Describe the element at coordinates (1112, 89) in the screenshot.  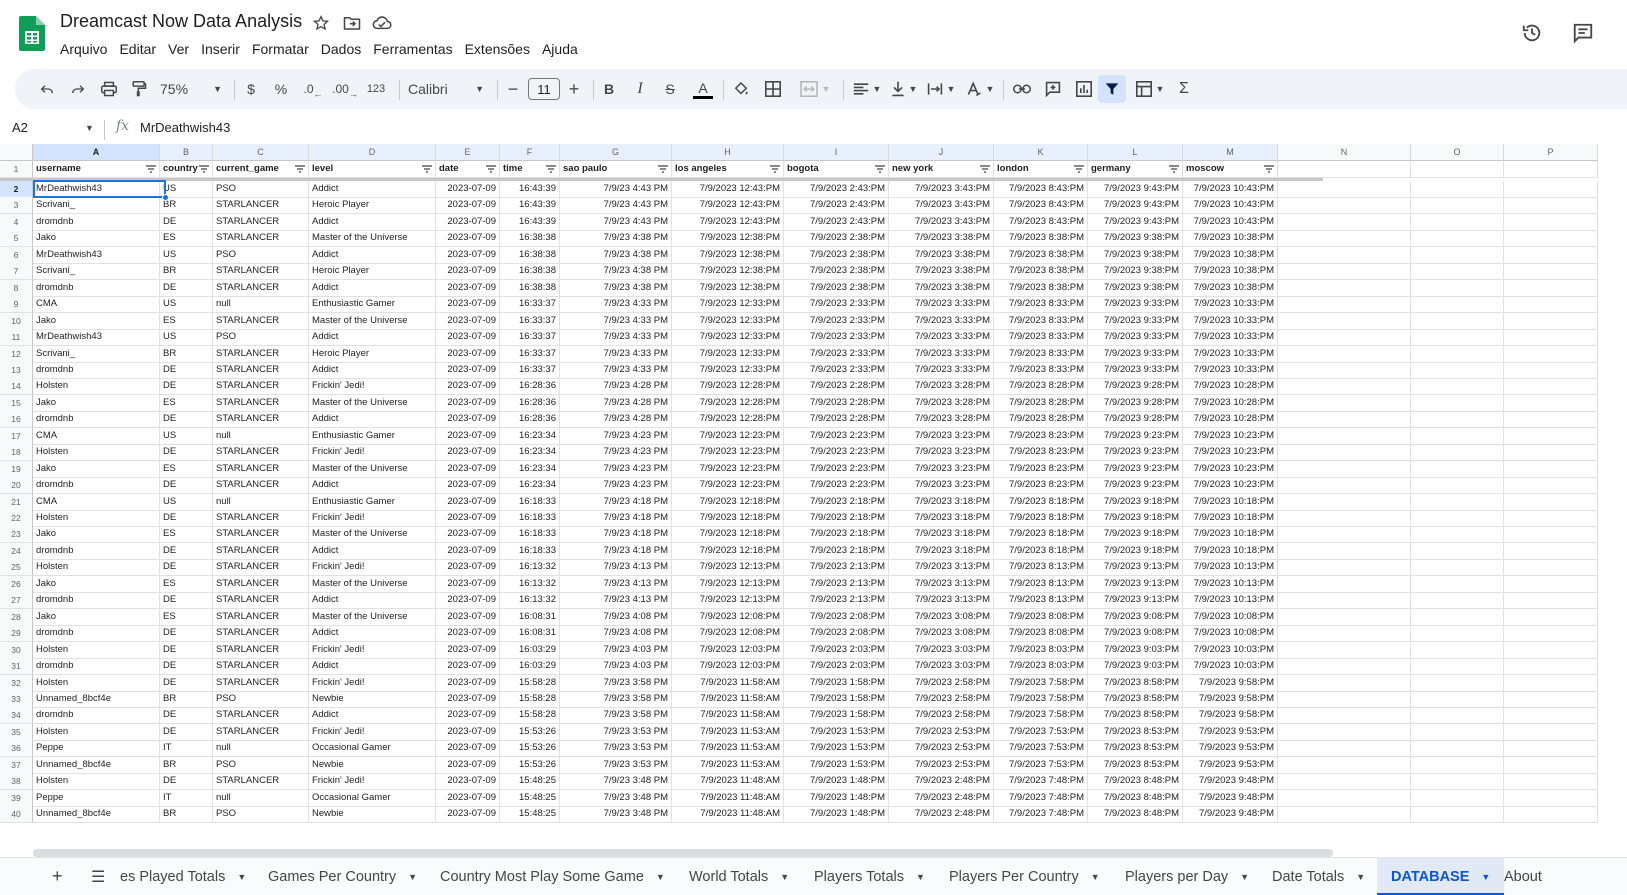
I see `filter-icon` at that location.